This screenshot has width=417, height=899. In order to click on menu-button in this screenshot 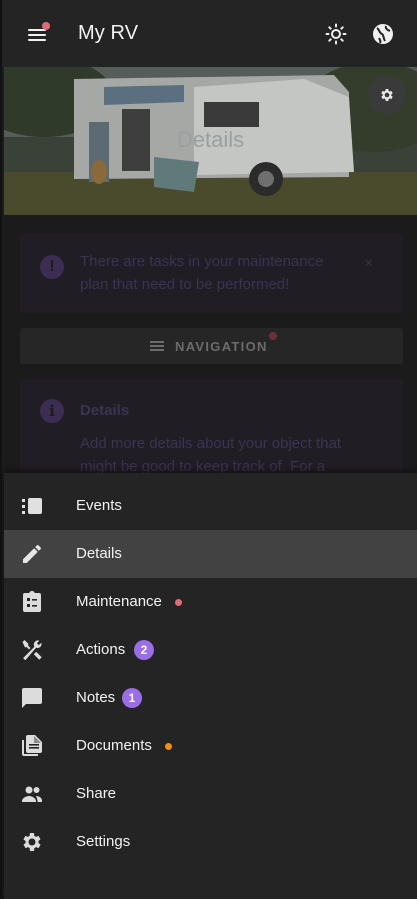, I will do `click(38, 34)`.